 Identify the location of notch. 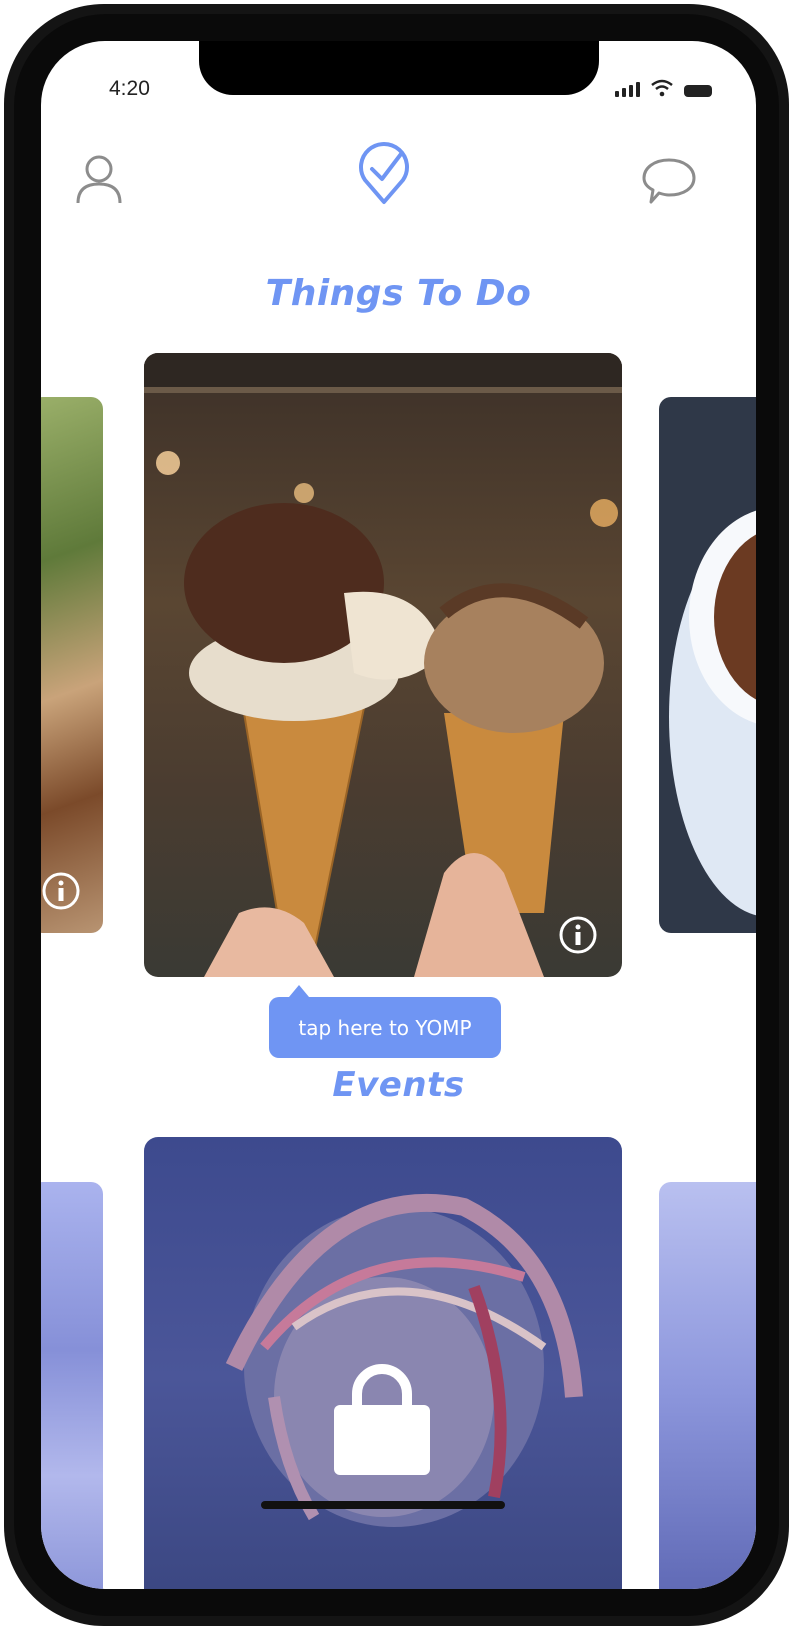
(399, 68).